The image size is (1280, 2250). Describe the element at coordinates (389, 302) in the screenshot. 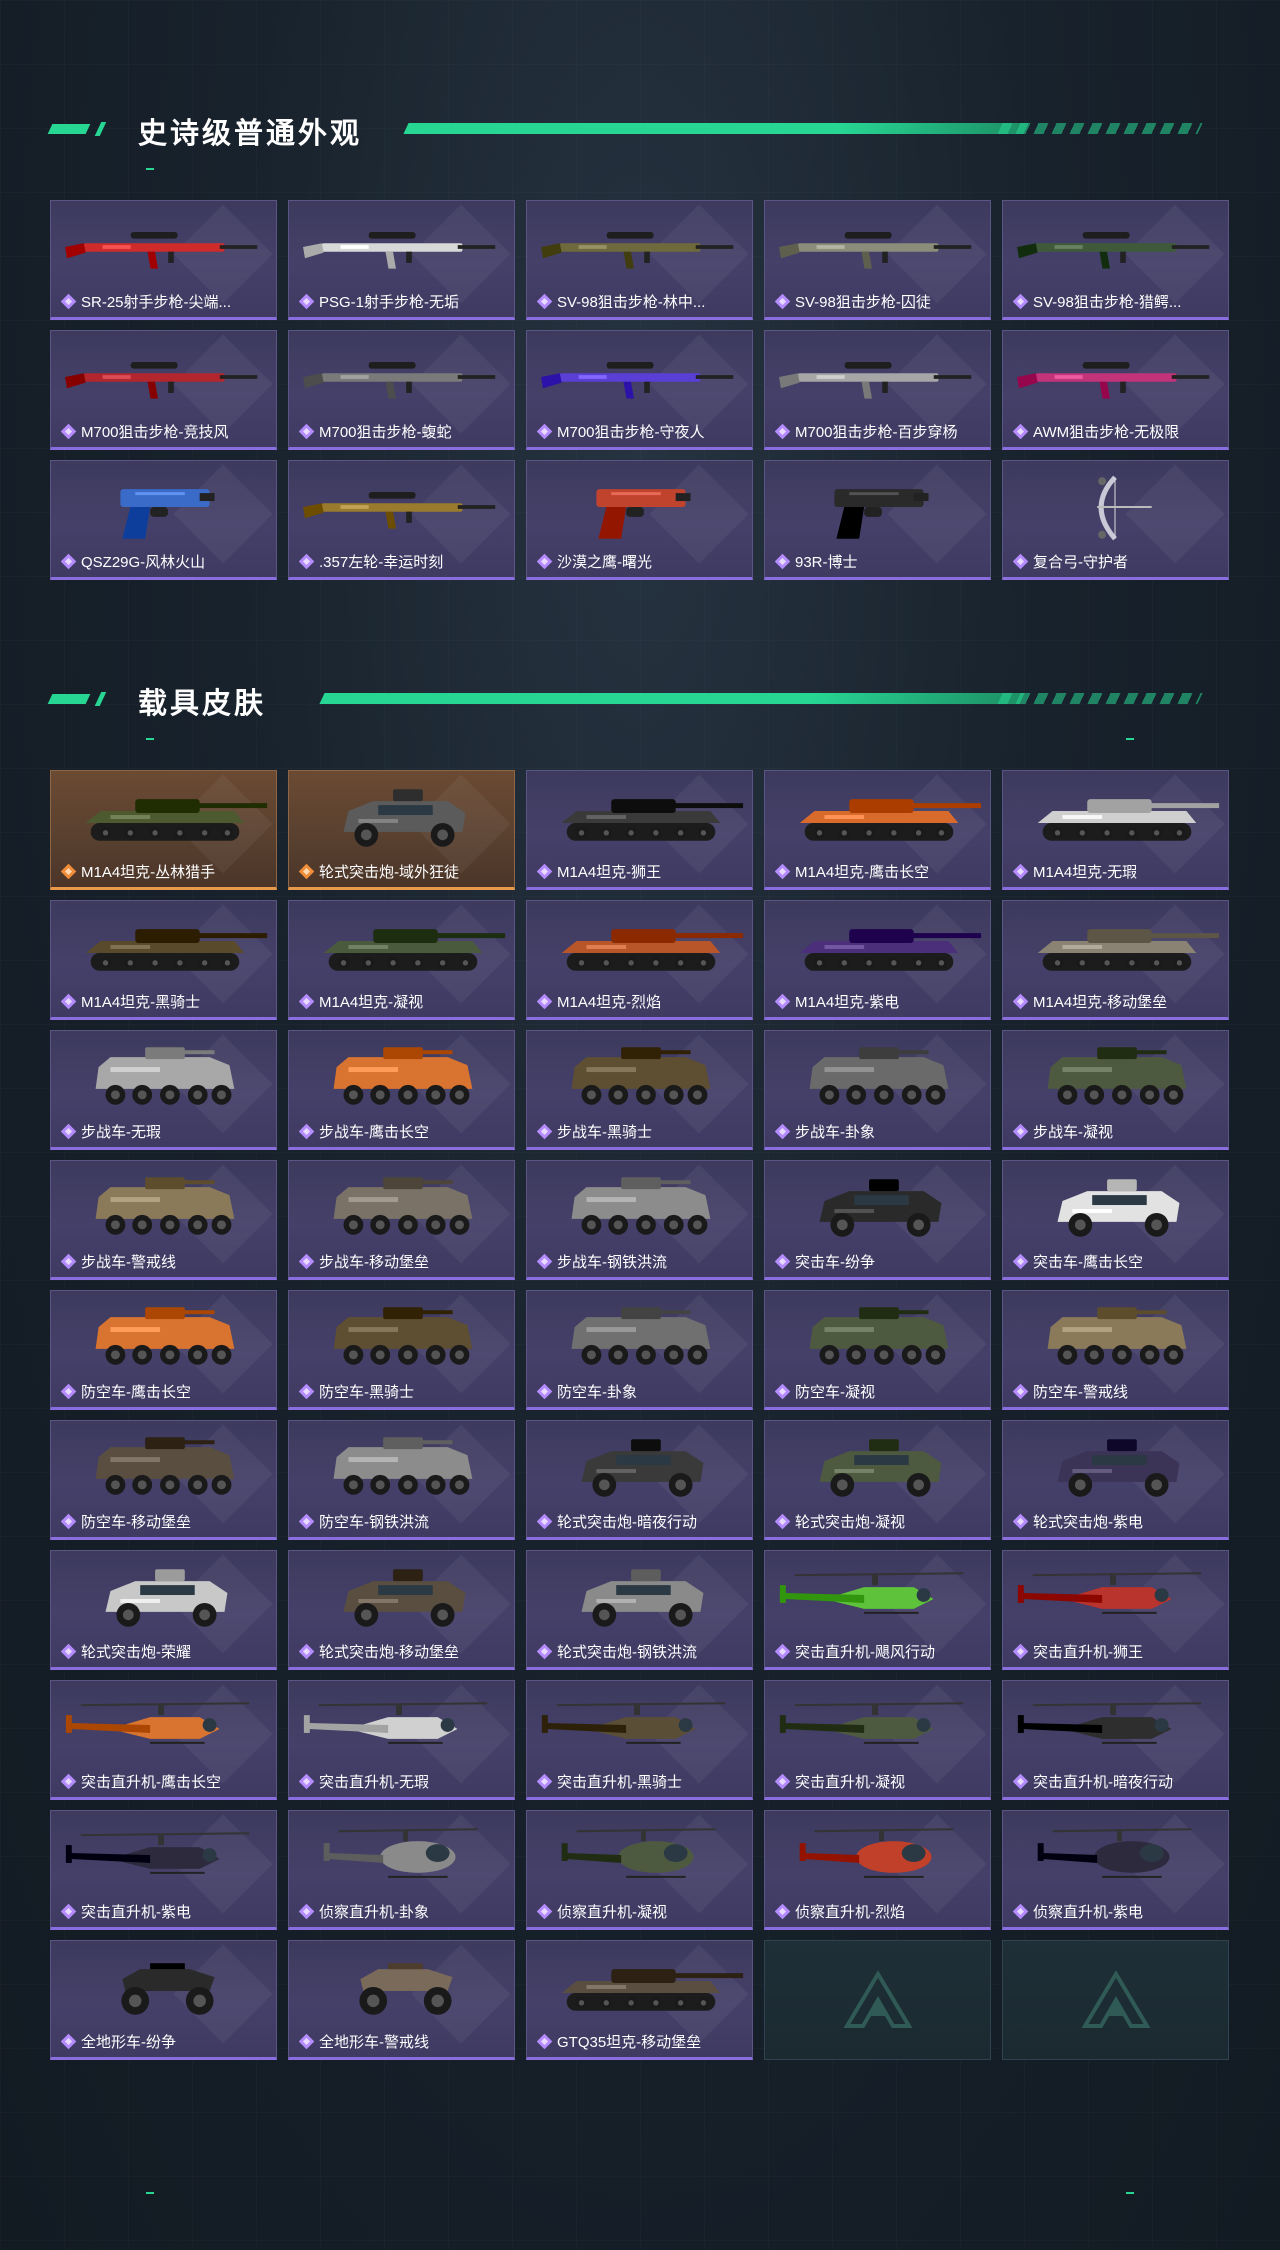

I see `skin-name: PSG-1射手步枪-无垢` at that location.